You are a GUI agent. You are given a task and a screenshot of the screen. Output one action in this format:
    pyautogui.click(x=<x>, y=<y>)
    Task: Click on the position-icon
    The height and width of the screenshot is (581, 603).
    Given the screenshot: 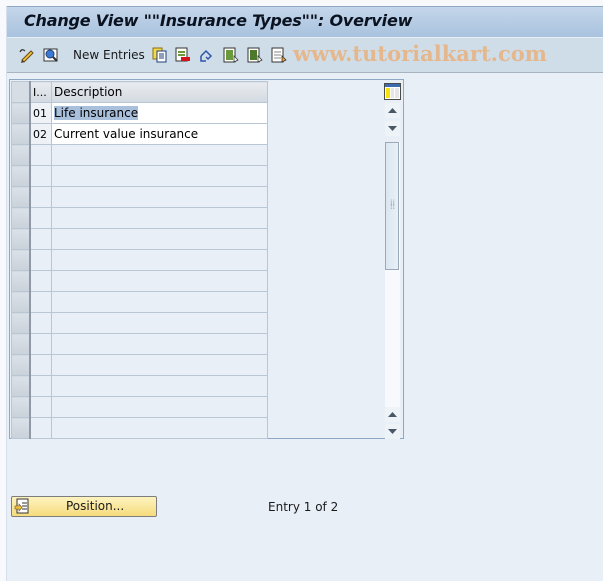 What is the action you would take?
    pyautogui.click(x=21, y=506)
    